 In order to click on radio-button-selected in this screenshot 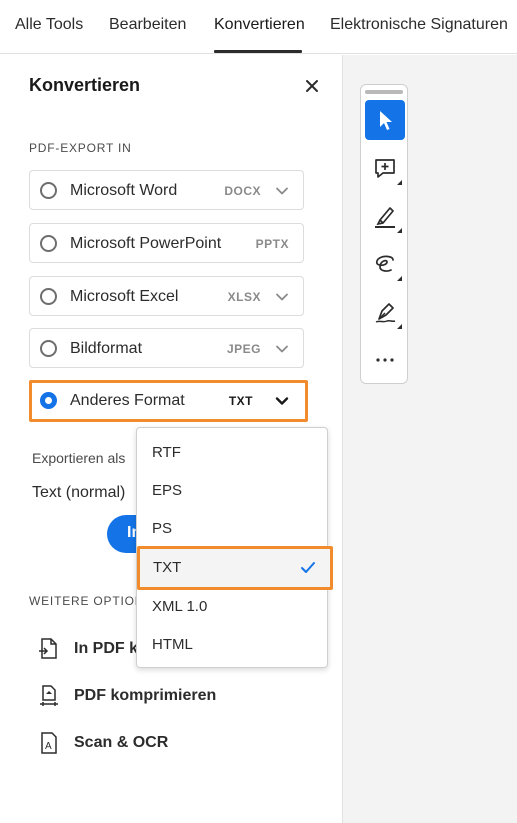, I will do `click(48, 400)`.